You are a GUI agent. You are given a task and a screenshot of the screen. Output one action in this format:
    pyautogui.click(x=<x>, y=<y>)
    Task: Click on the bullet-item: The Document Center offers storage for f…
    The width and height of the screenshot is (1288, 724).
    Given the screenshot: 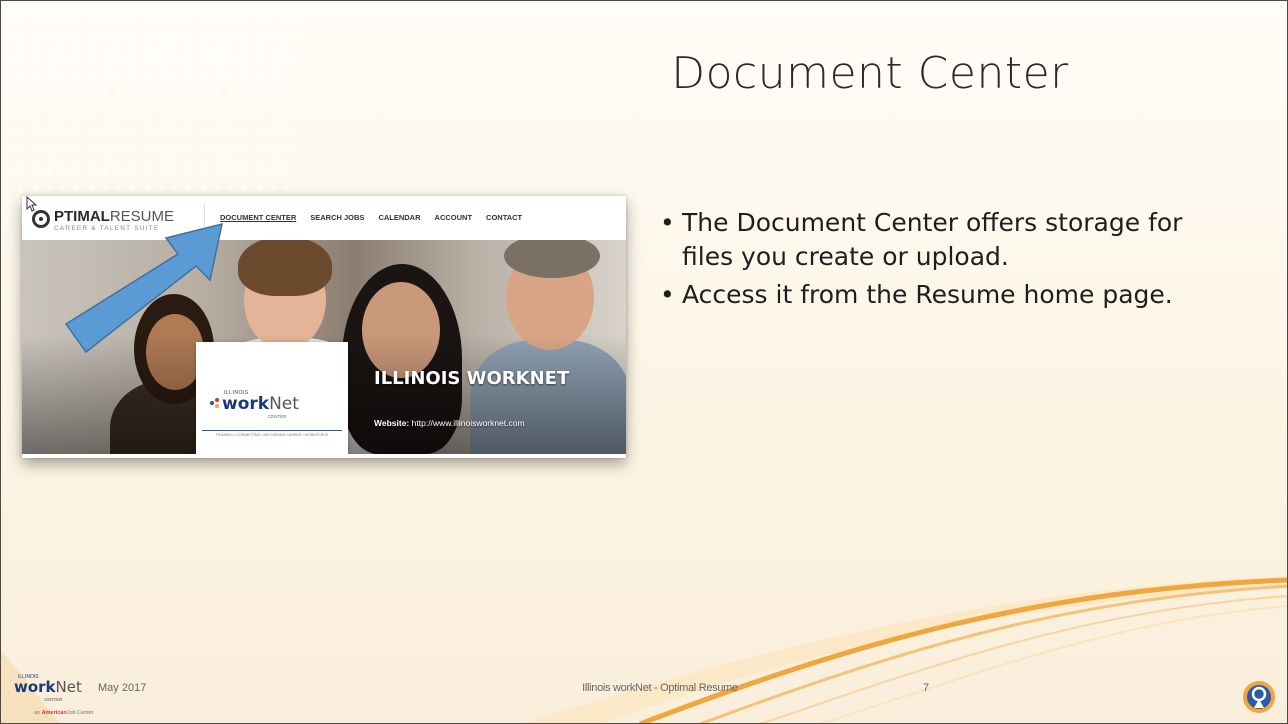 What is the action you would take?
    pyautogui.click(x=946, y=240)
    